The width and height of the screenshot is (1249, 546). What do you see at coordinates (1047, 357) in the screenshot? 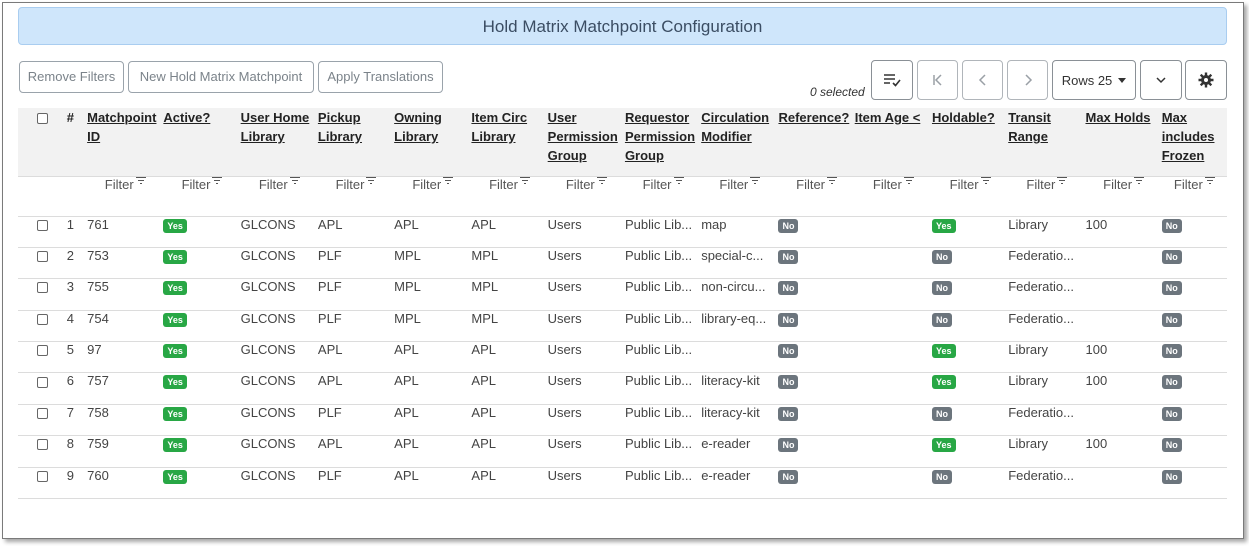
I see `transit-range-cell: Library` at bounding box center [1047, 357].